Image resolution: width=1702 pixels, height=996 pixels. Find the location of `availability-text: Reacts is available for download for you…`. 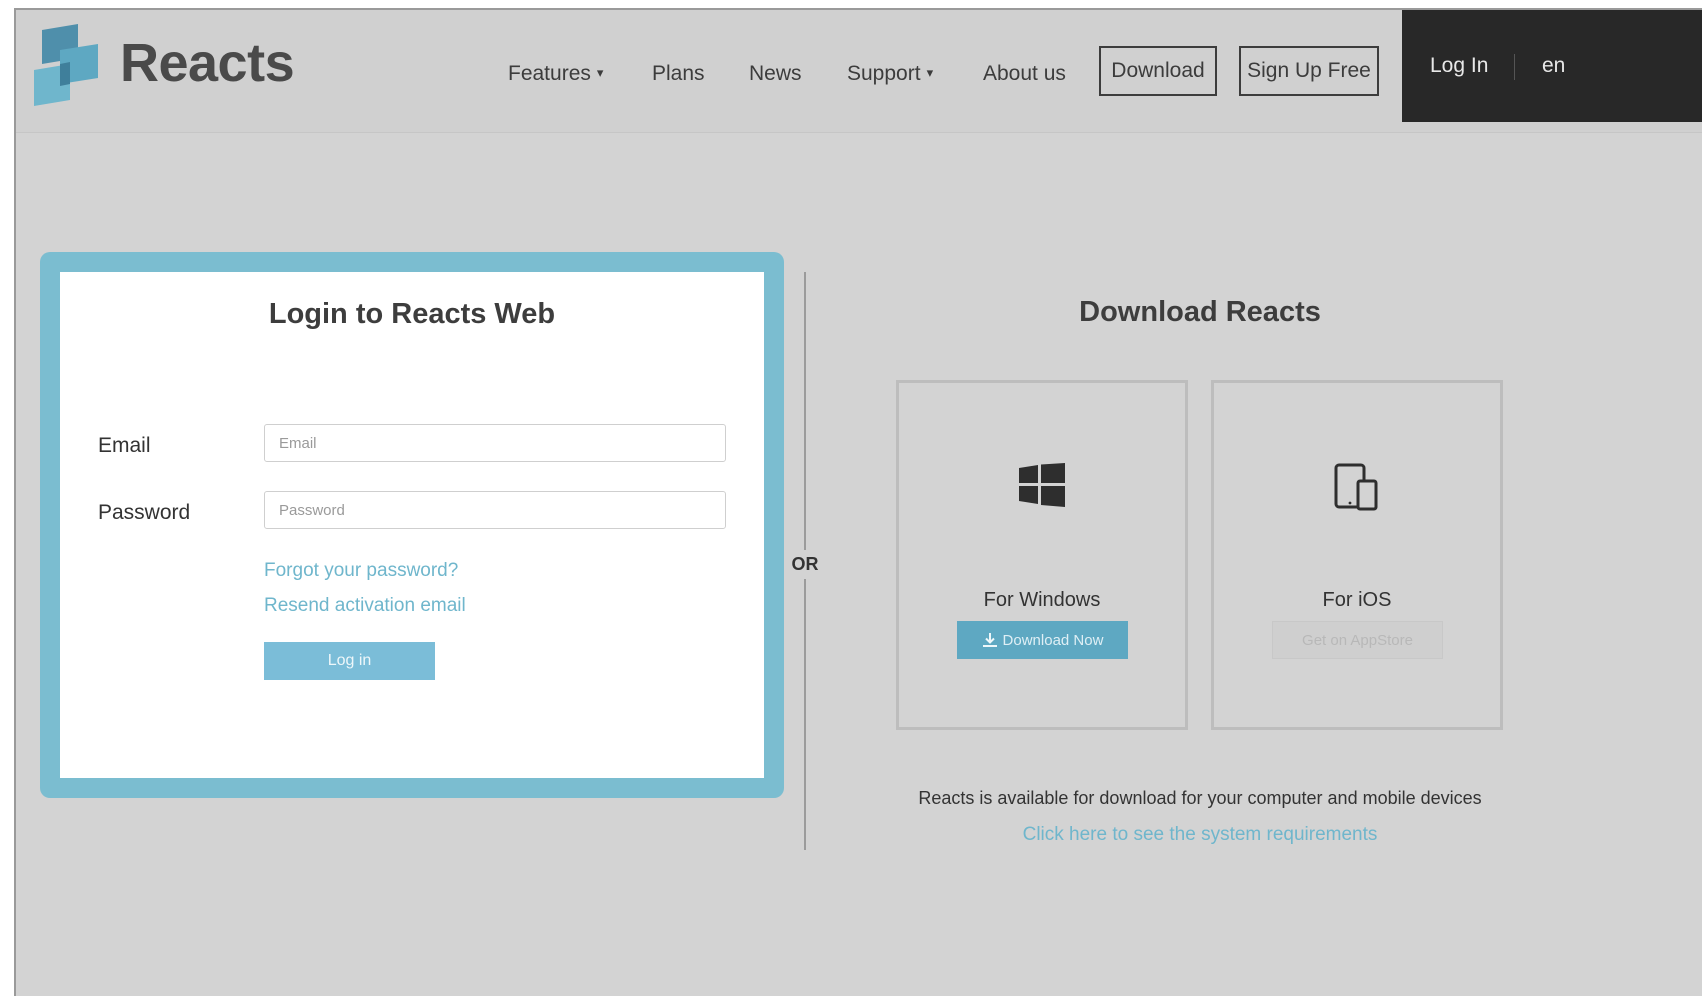

availability-text: Reacts is available for download for you… is located at coordinates (1200, 798).